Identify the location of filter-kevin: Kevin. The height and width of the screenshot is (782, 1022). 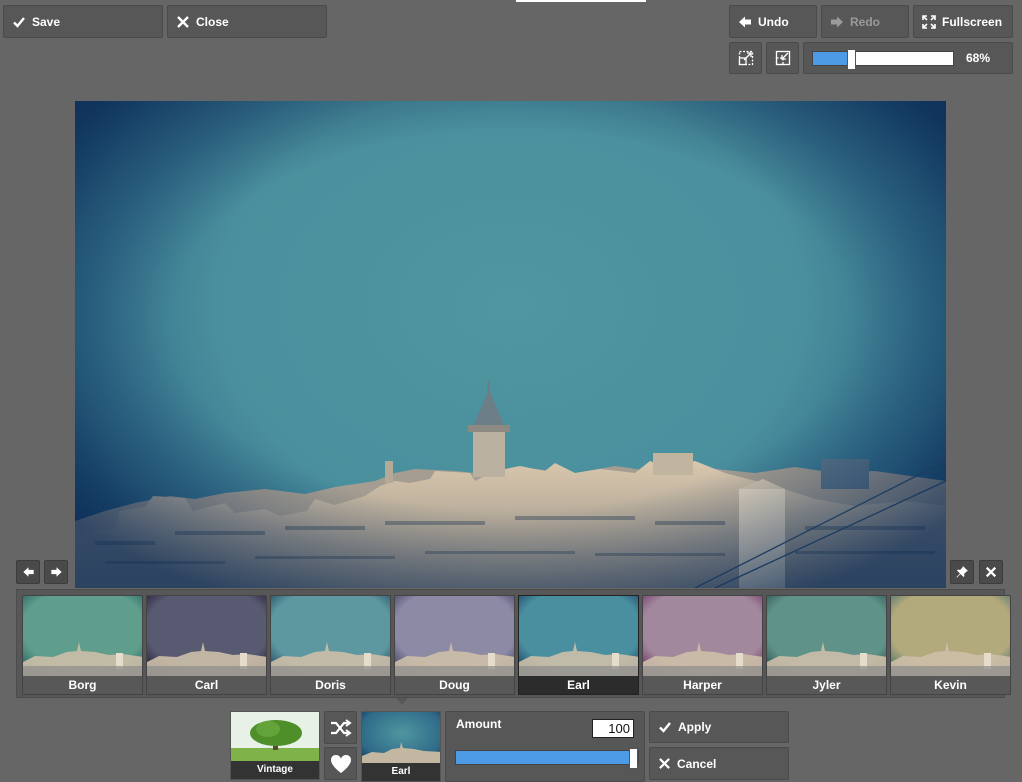
(950, 645).